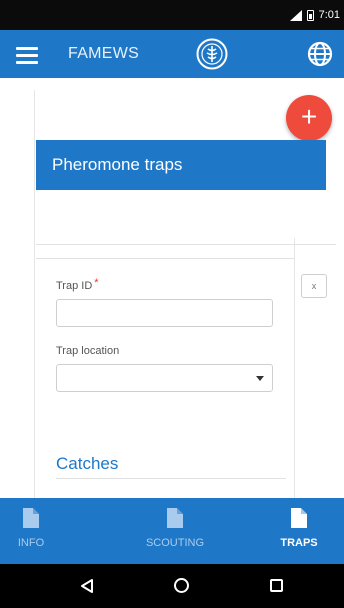 Image resolution: width=344 pixels, height=608 pixels. Describe the element at coordinates (27, 55) in the screenshot. I see `menu-icon` at that location.